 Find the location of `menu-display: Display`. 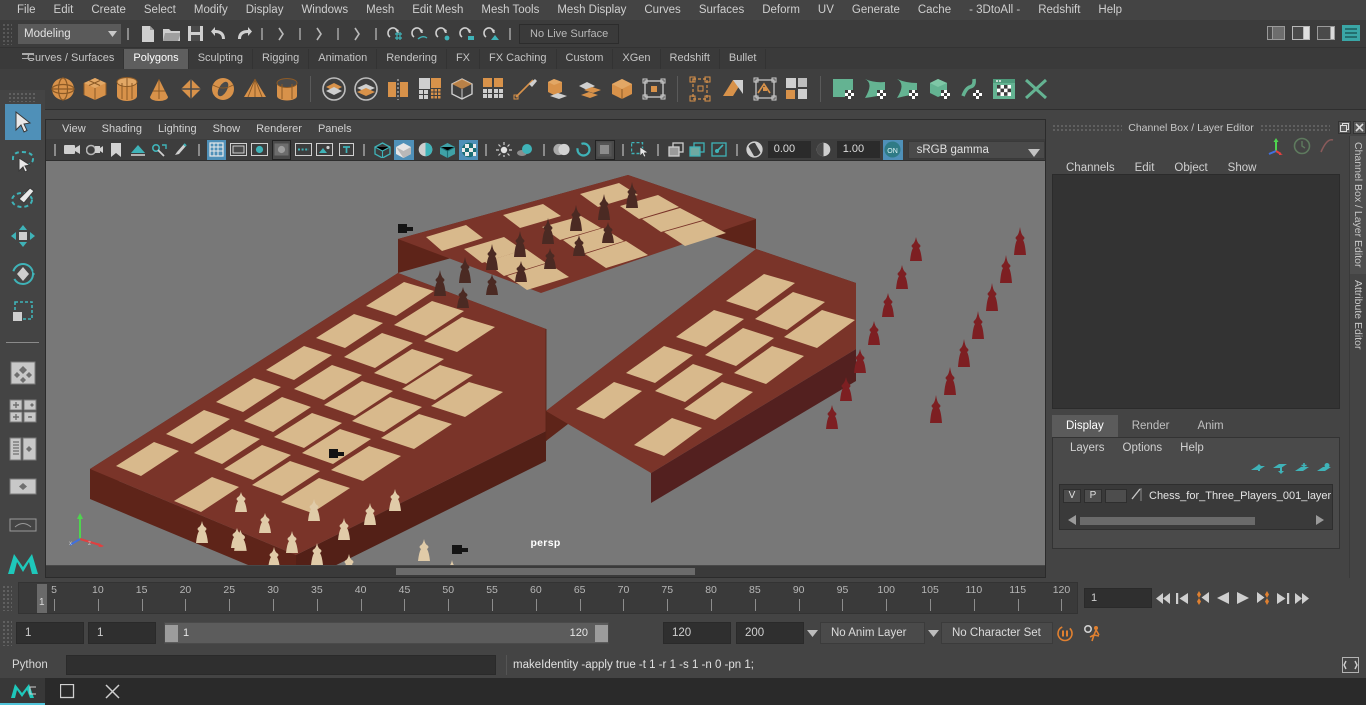

menu-display: Display is located at coordinates (265, 10).